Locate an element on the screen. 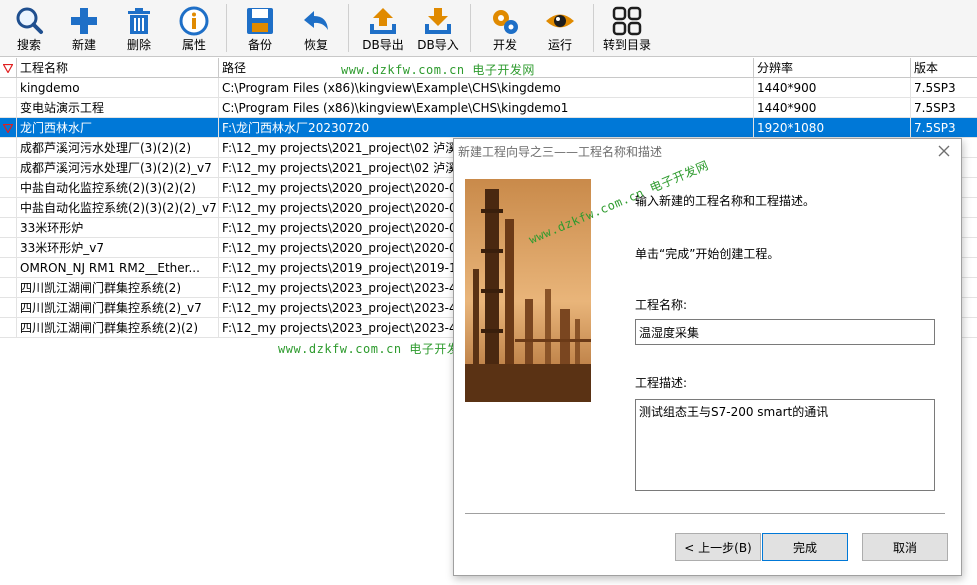  develop-label: 开发 is located at coordinates (504, 45).